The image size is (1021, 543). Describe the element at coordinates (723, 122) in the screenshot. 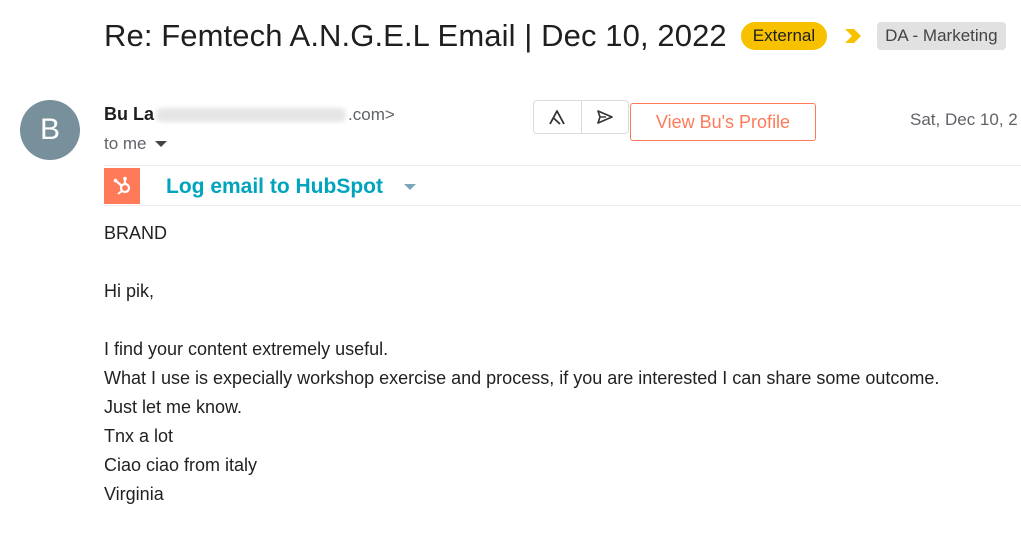

I see `view-profile-button: View Bu's Profile` at that location.